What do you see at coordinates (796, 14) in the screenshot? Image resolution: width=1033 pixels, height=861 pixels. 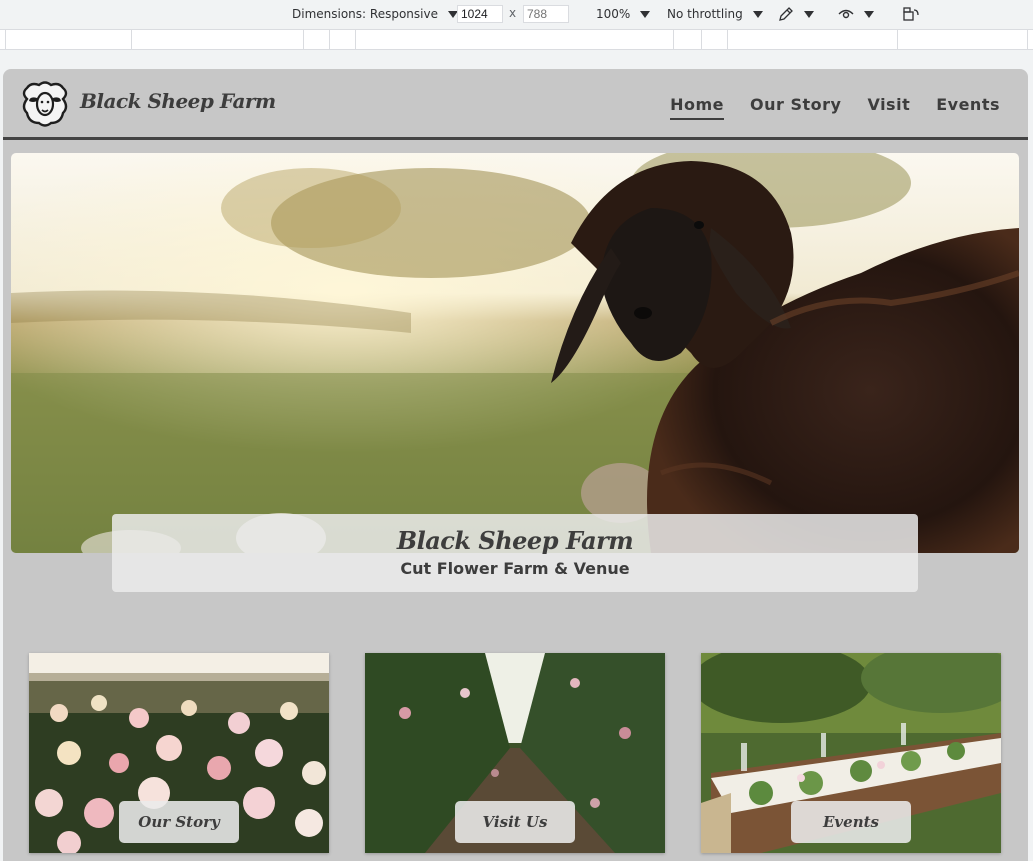 I see `eyedropper-dropdown` at bounding box center [796, 14].